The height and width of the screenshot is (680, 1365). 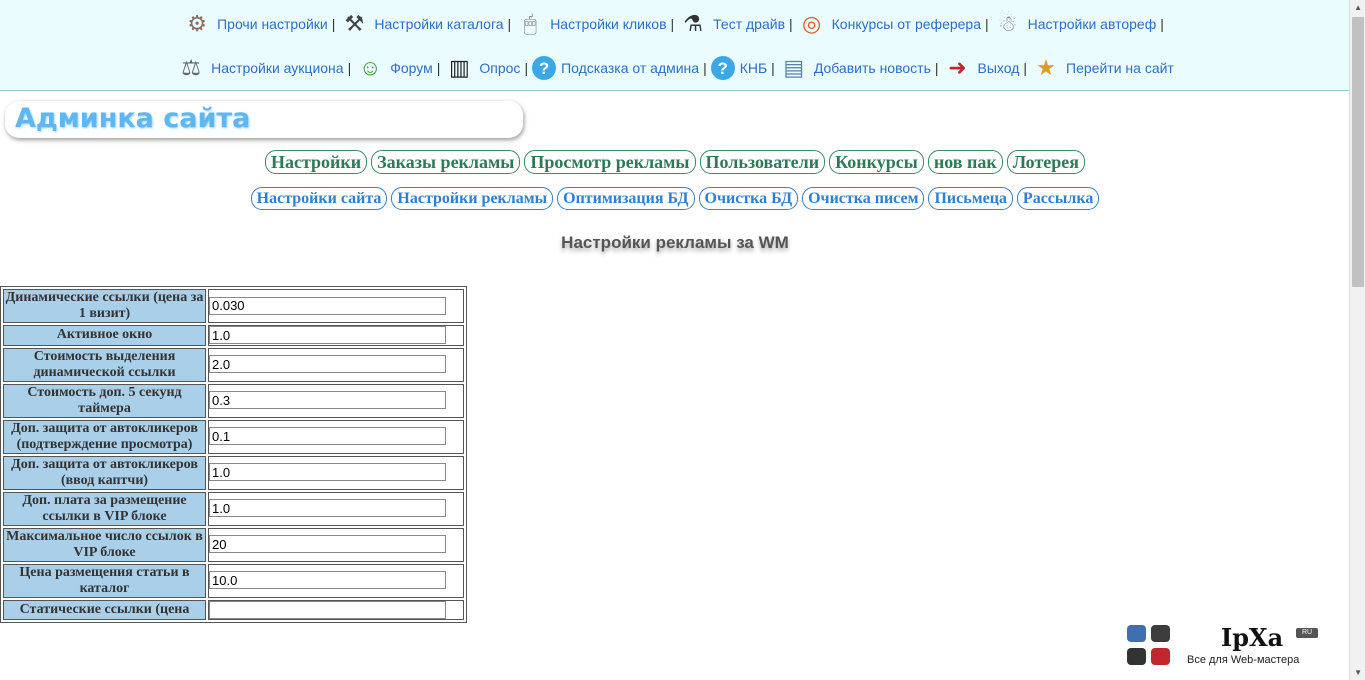 What do you see at coordinates (1102, 68) in the screenshot?
I see `top-nav-link: ★ Перейти на сайт` at bounding box center [1102, 68].